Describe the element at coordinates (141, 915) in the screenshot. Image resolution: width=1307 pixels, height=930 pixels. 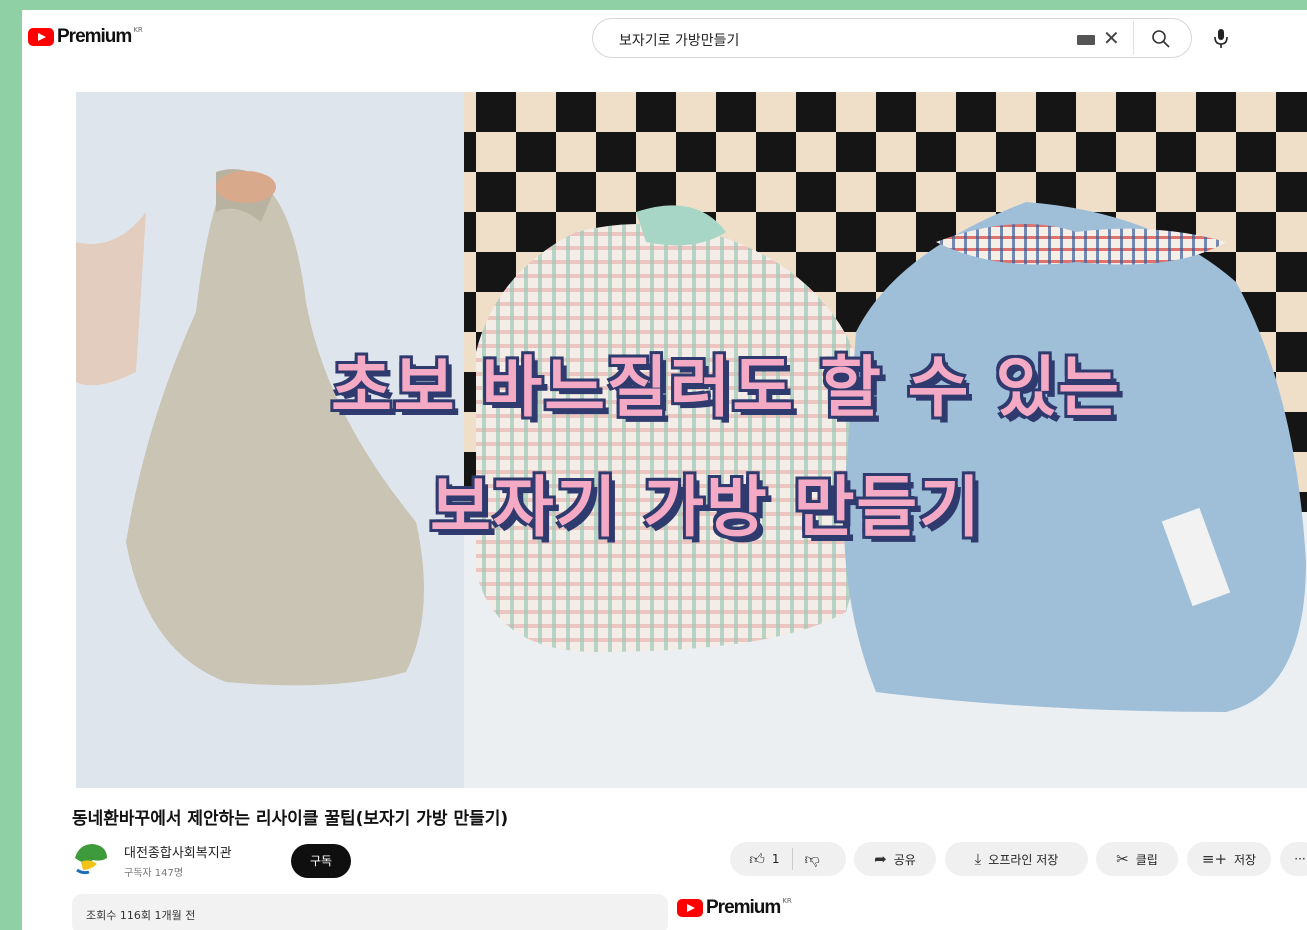
I see `view-count-date: 조회수 116회 1개월 전` at that location.